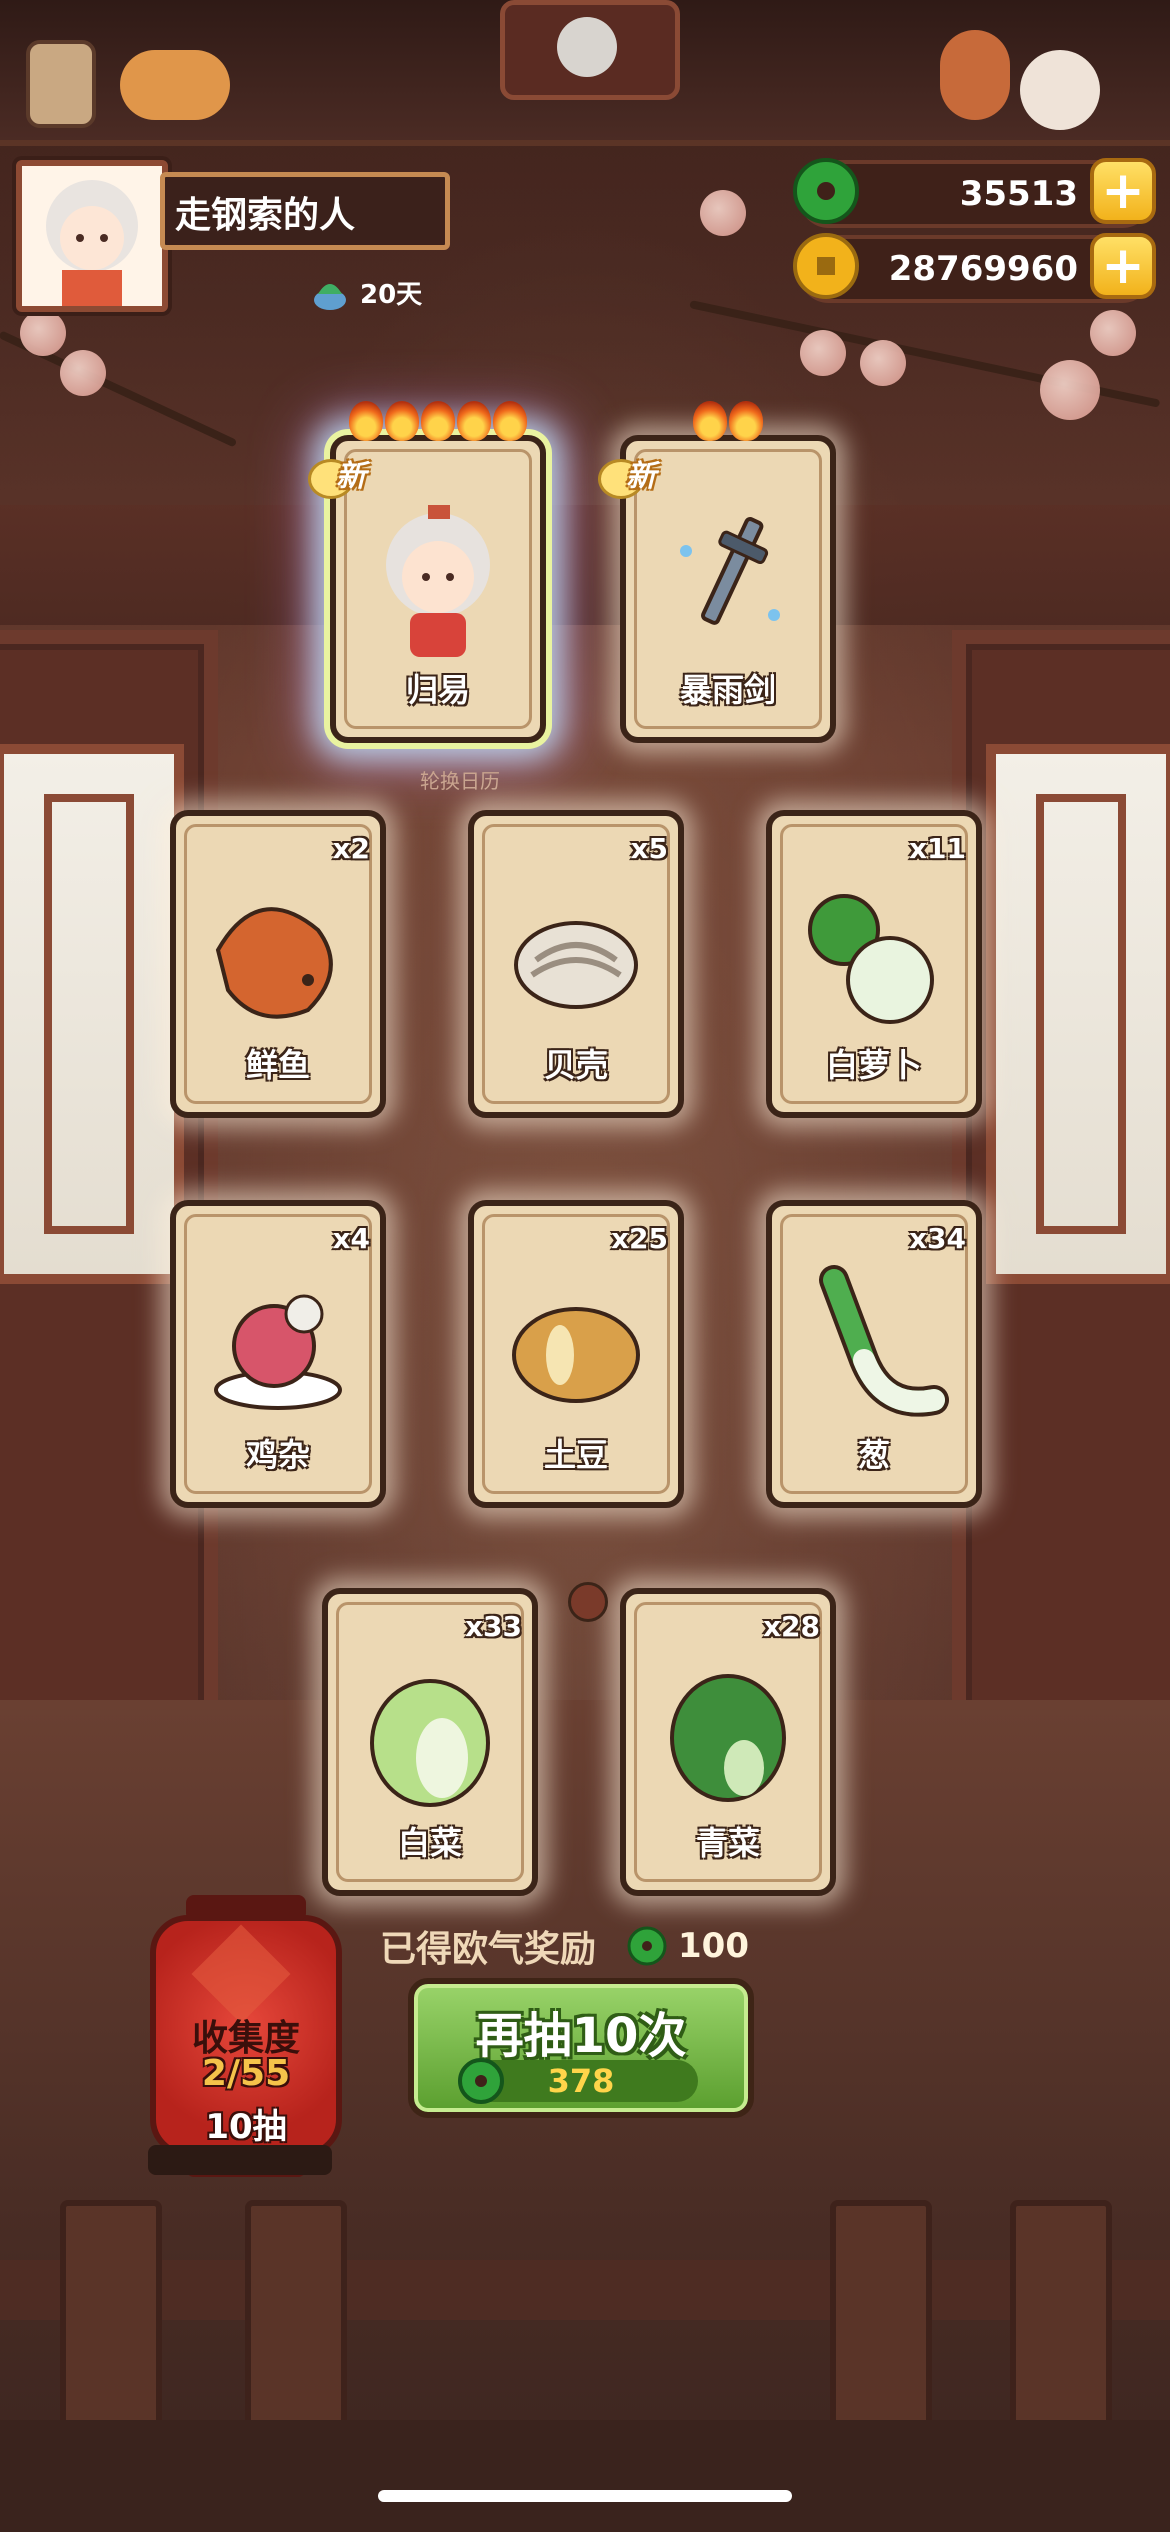 The width and height of the screenshot is (1170, 2532). What do you see at coordinates (873, 1455) in the screenshot?
I see `card-label: 葱` at bounding box center [873, 1455].